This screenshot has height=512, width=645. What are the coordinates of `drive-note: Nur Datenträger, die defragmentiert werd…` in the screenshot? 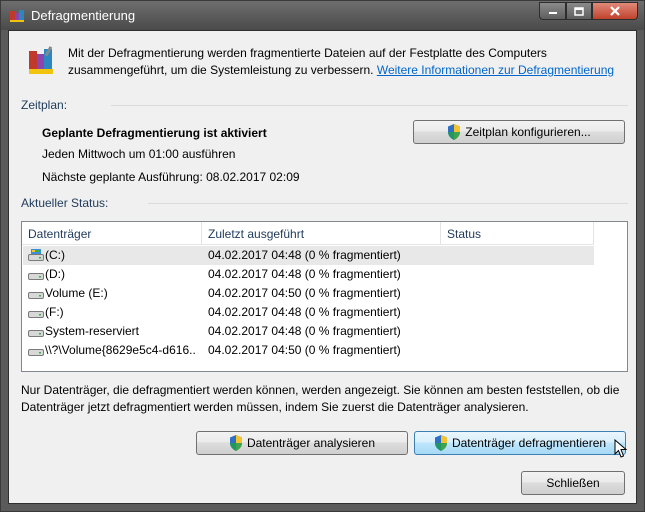 It's located at (324, 399).